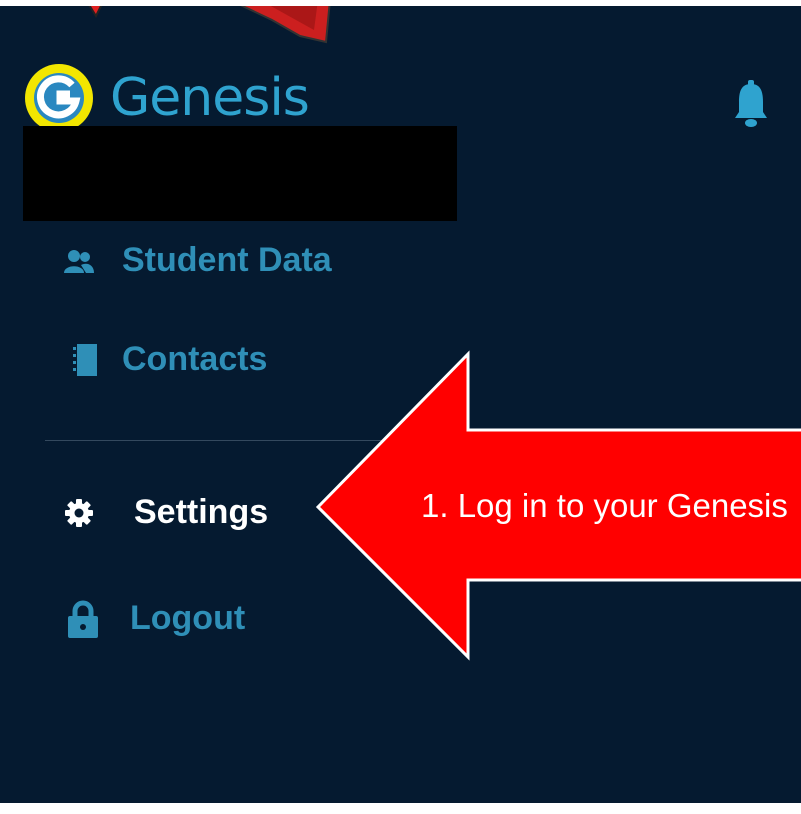 The width and height of the screenshot is (801, 814). I want to click on sidebar-item-label: Settings, so click(201, 512).